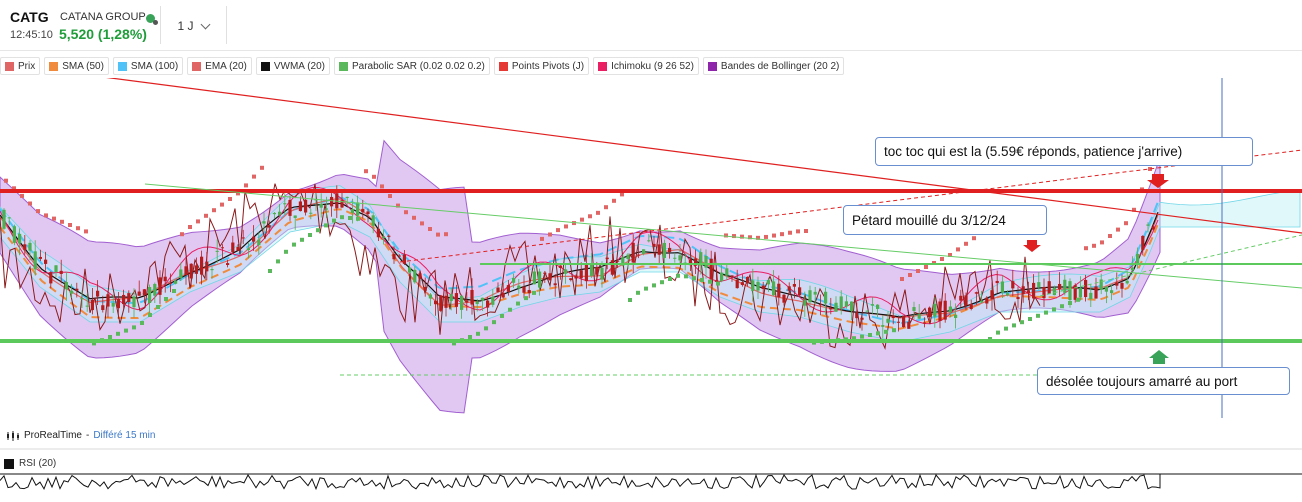 The height and width of the screenshot is (502, 1302). What do you see at coordinates (9, 463) in the screenshot?
I see `rsi-swatch` at bounding box center [9, 463].